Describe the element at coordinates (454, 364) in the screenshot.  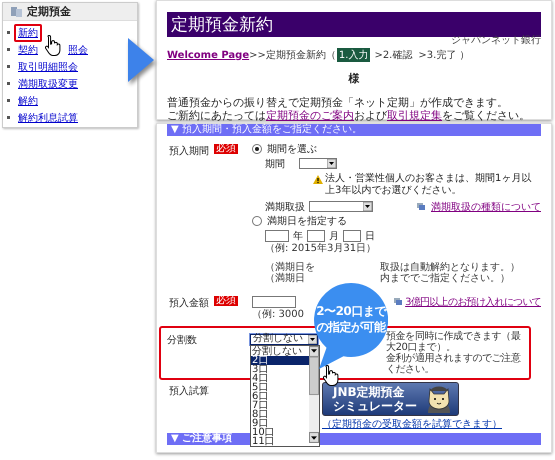
I see `note-text: 金利が適用されますのでご注意ください。` at that location.